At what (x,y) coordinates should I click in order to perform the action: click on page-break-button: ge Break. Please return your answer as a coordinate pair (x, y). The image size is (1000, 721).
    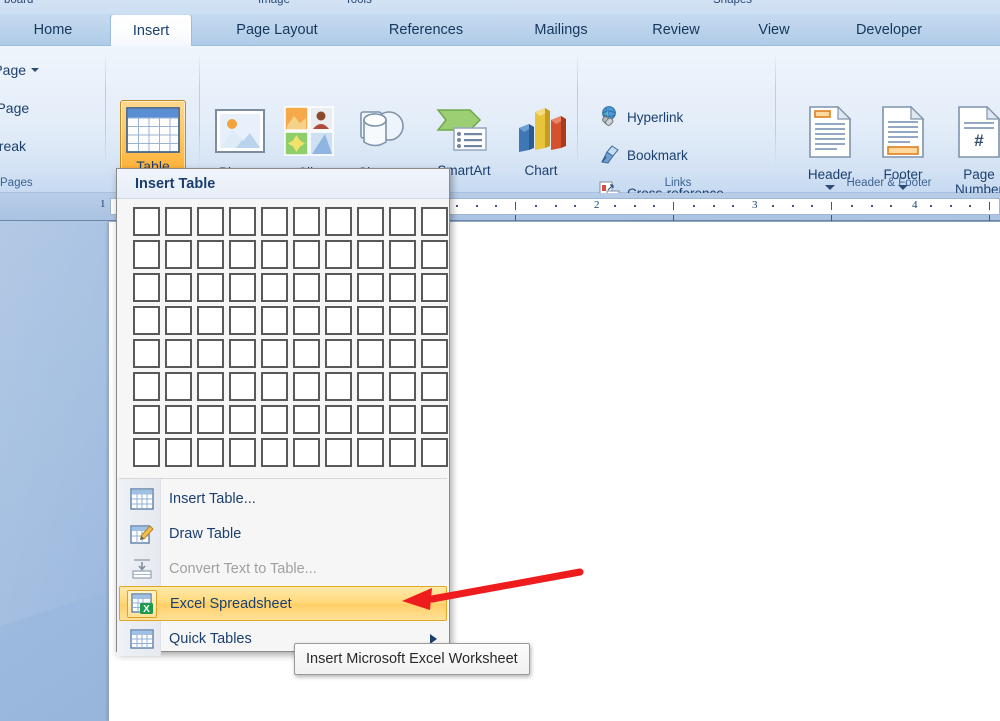
    Looking at the image, I should click on (13, 146).